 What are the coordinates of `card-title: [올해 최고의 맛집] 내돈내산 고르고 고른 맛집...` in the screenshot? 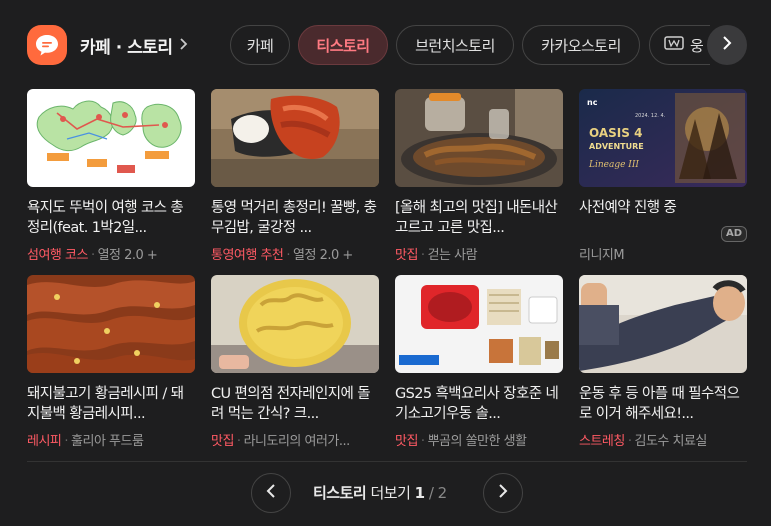 It's located at (476, 218).